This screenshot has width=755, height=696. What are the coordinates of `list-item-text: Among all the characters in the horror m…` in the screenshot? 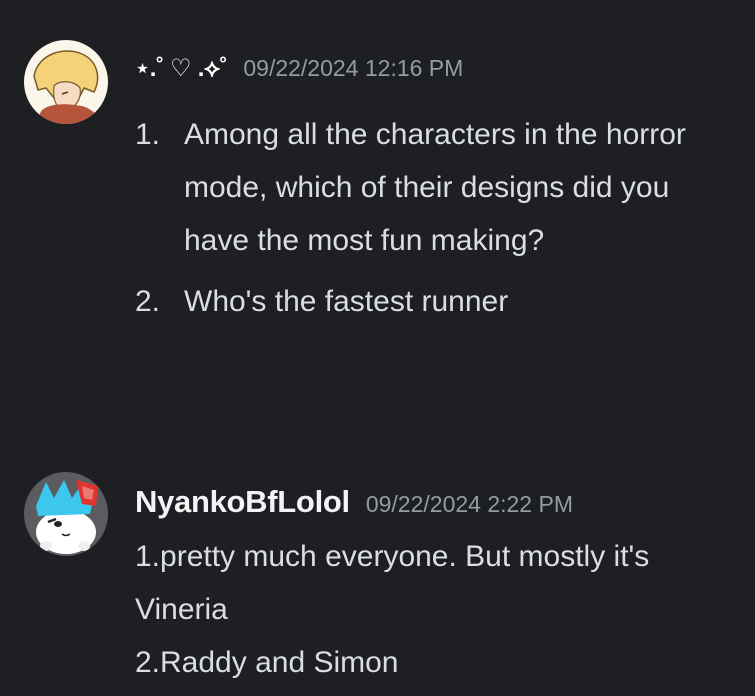 It's located at (435, 187).